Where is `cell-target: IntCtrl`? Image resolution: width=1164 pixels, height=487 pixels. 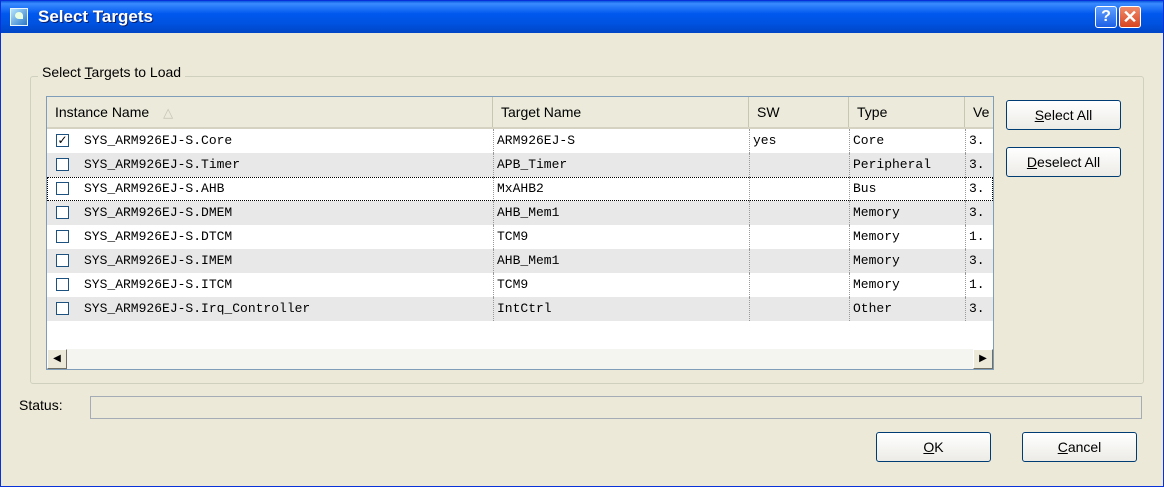 cell-target: IntCtrl is located at coordinates (621, 309).